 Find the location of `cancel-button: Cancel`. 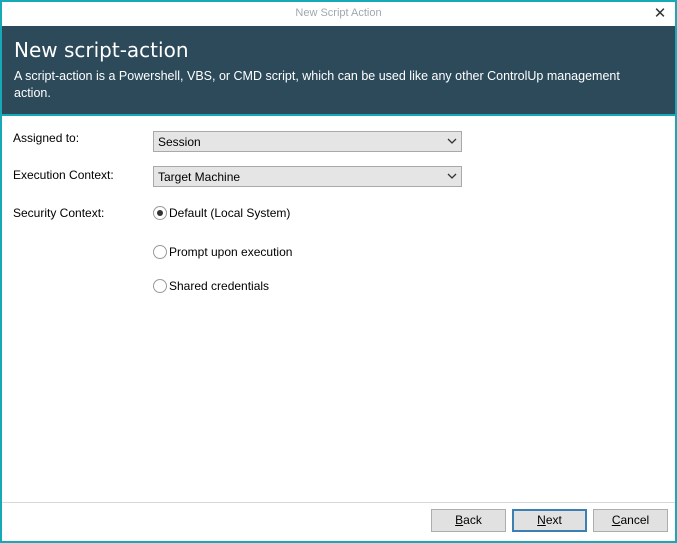

cancel-button: Cancel is located at coordinates (630, 520).